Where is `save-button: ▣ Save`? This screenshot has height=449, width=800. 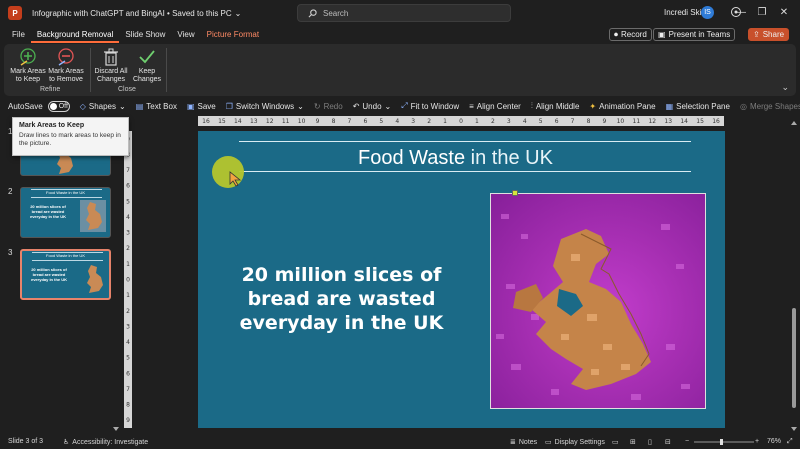 save-button: ▣ Save is located at coordinates (201, 106).